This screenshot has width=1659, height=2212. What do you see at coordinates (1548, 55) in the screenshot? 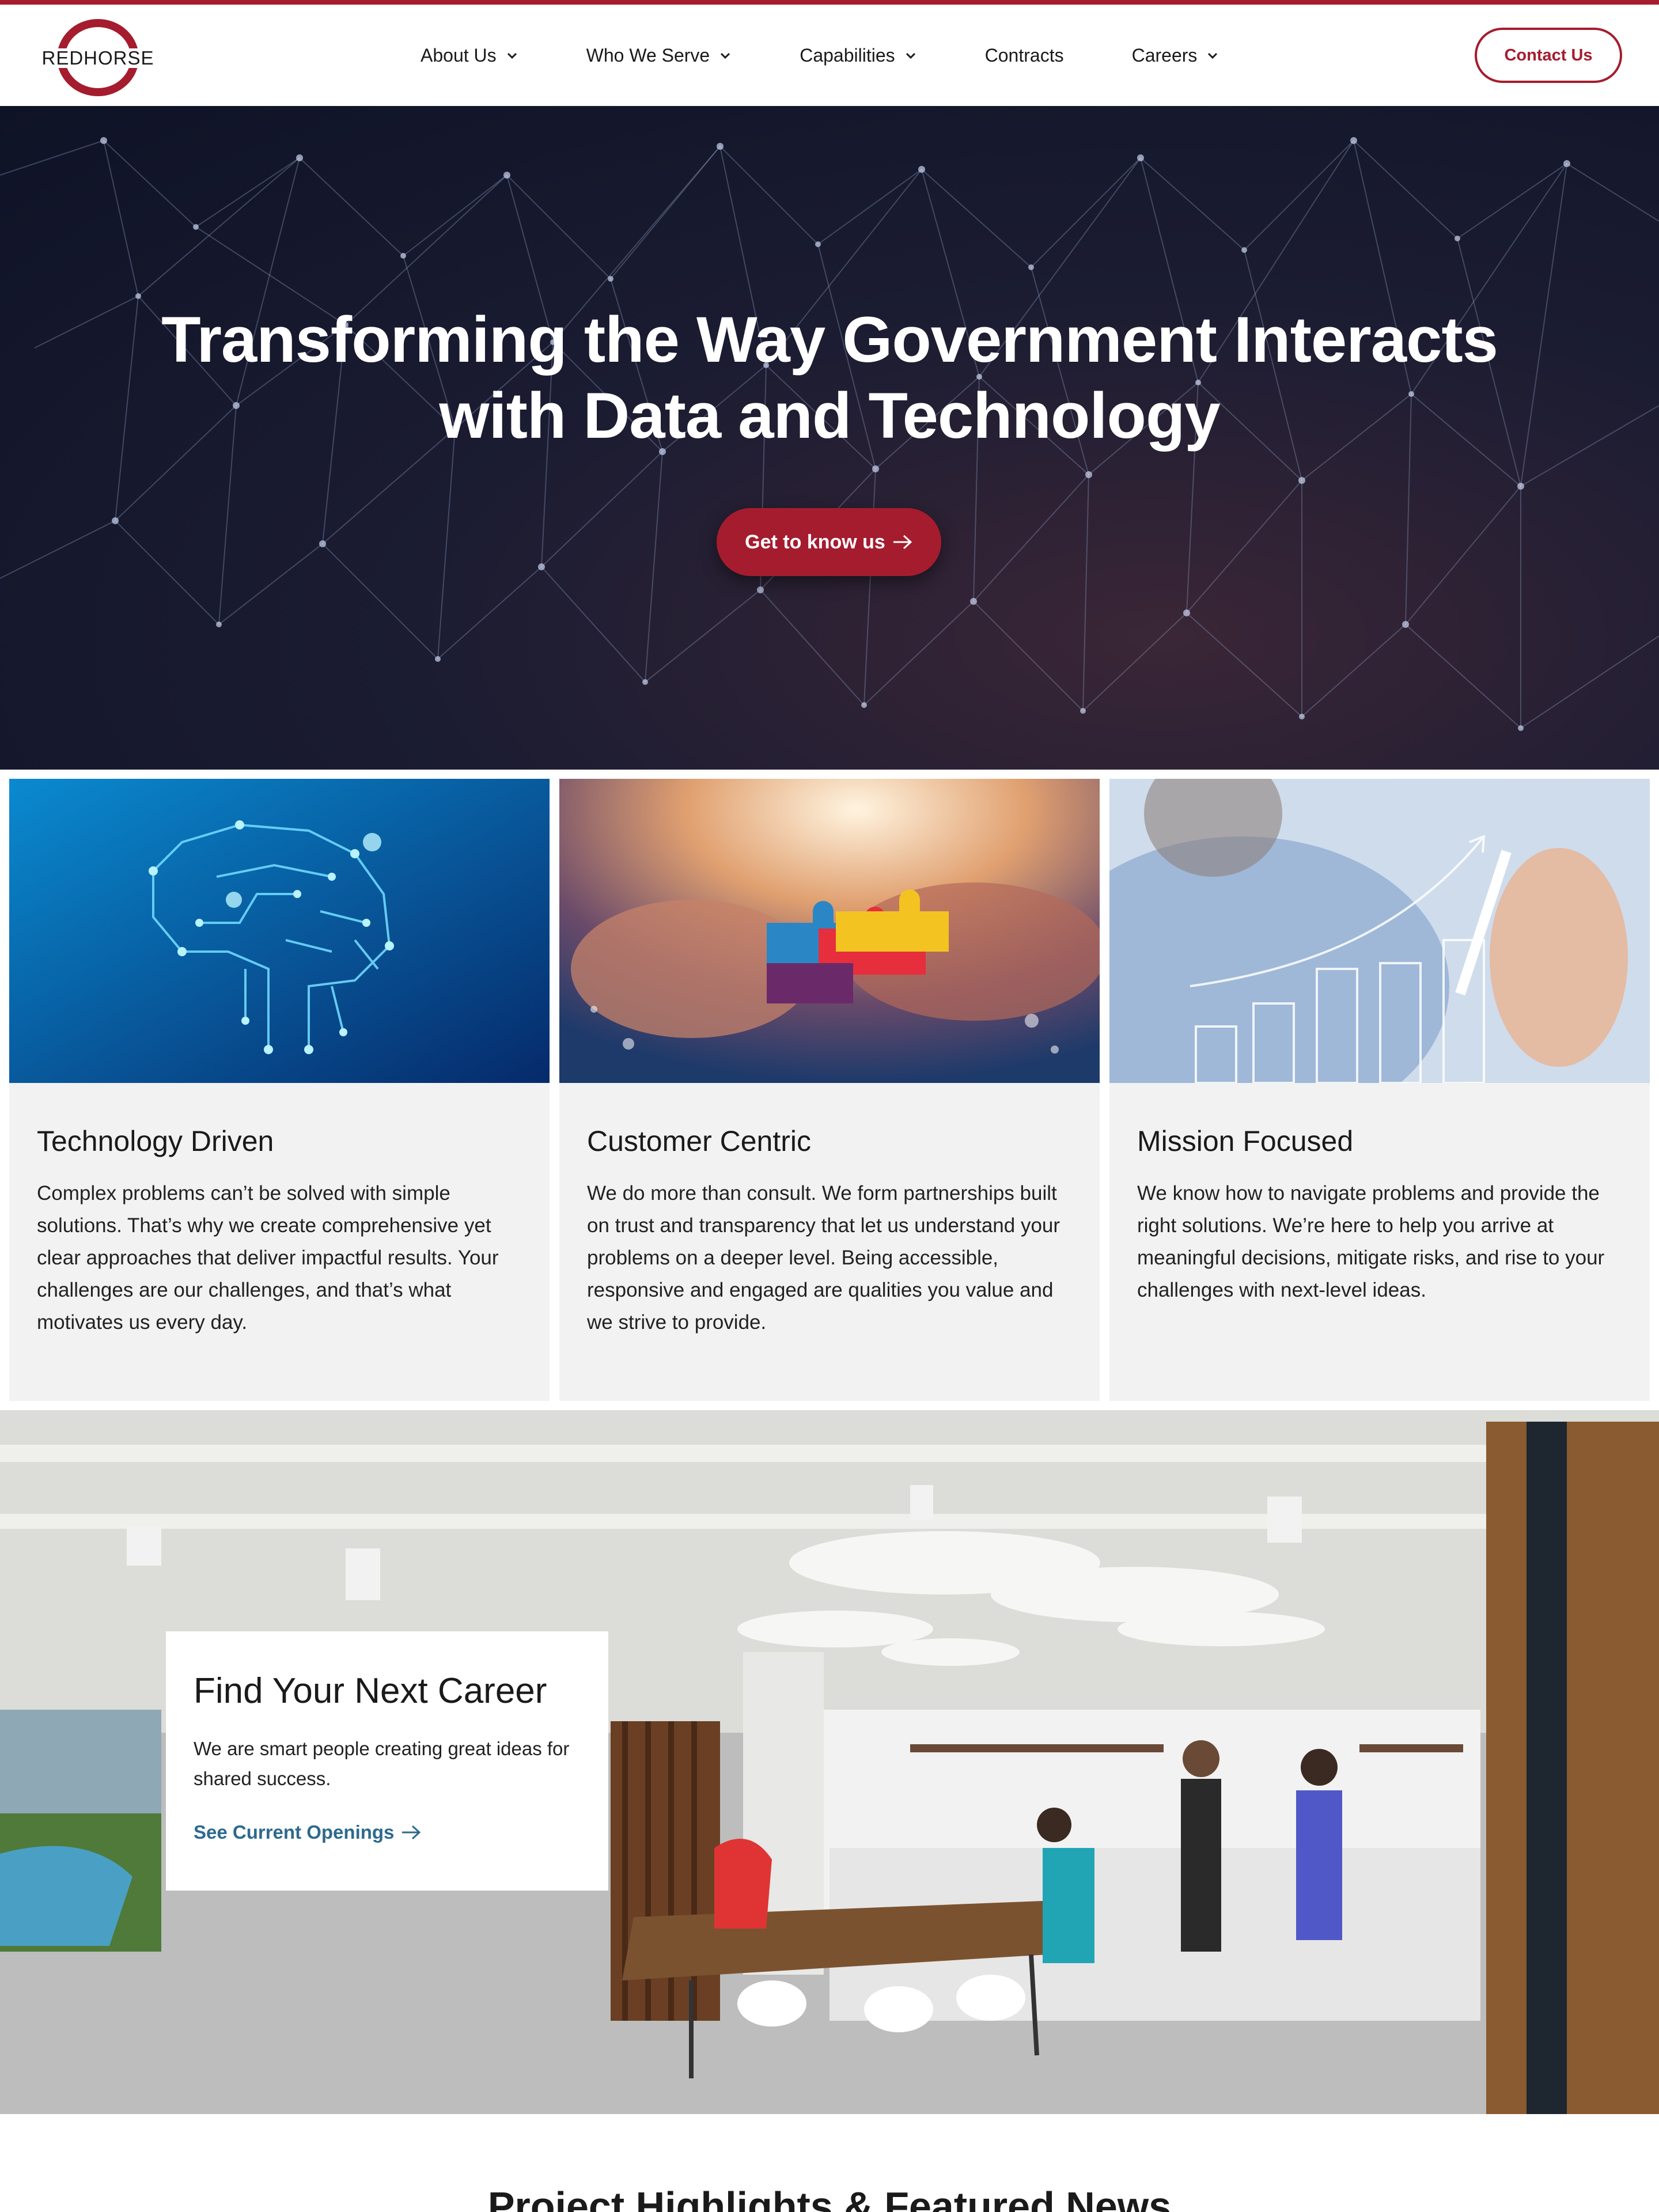
I see `contact-us-button: Contact Us` at bounding box center [1548, 55].